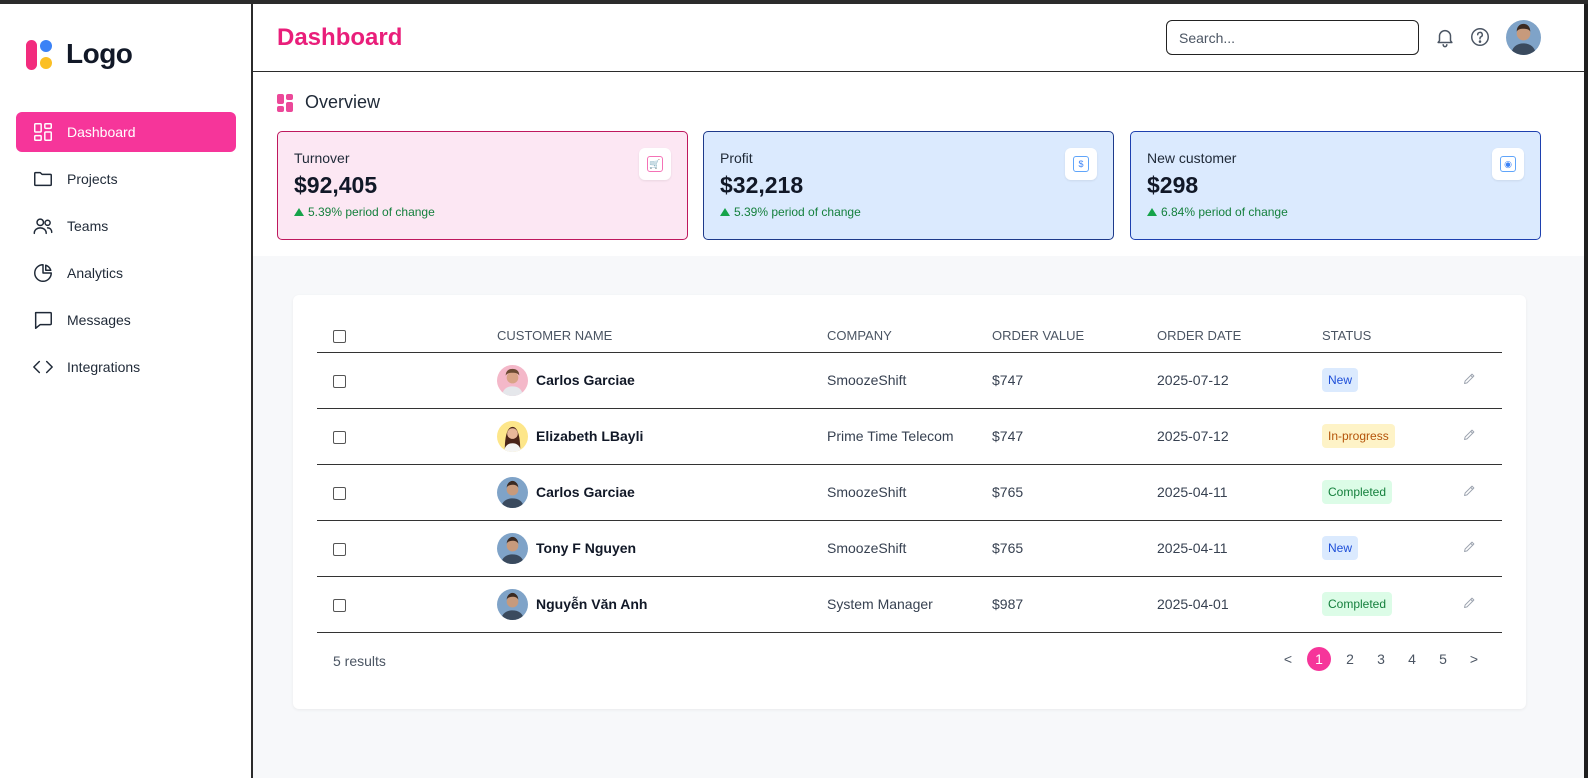 This screenshot has width=1588, height=778. I want to click on logo-text: Logo, so click(99, 53).